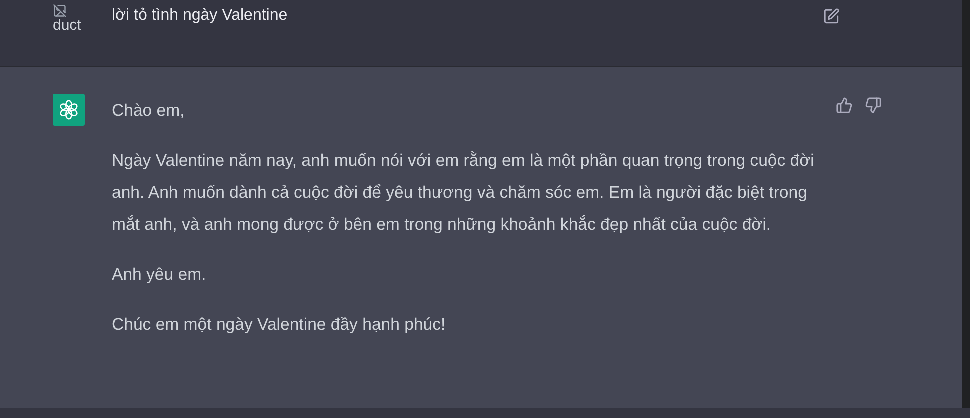 The width and height of the screenshot is (970, 418). I want to click on thumbs-down-icon, so click(873, 105).